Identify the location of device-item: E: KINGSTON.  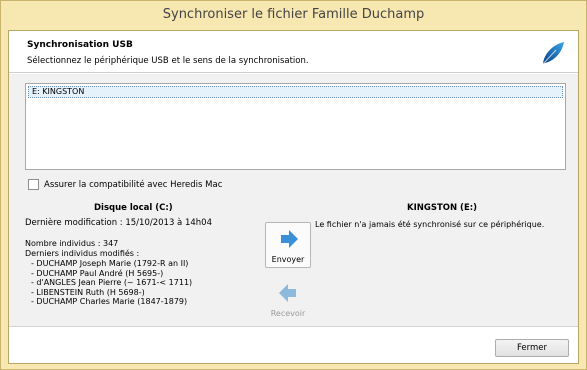
(295, 92).